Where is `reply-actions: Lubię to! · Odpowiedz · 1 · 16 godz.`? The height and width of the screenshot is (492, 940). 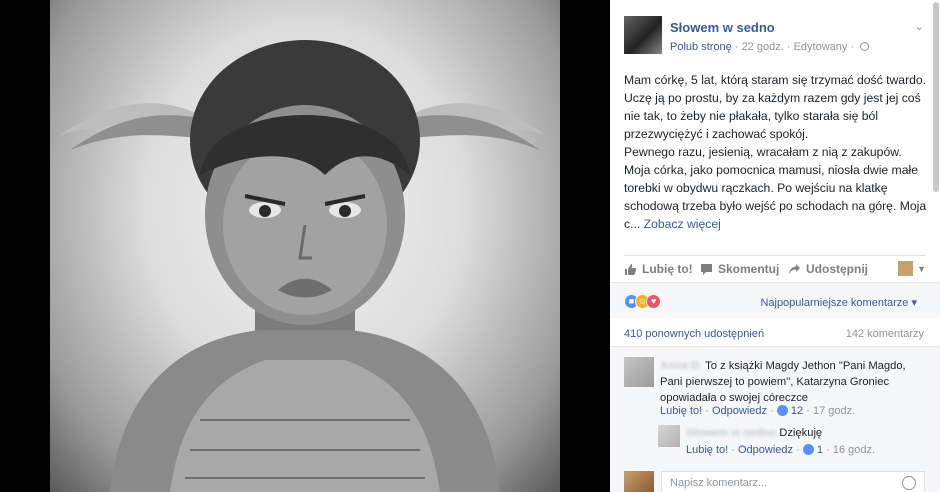
reply-actions: Lubię to! · Odpowiedz · 1 · 16 godz. is located at coordinates (780, 450).